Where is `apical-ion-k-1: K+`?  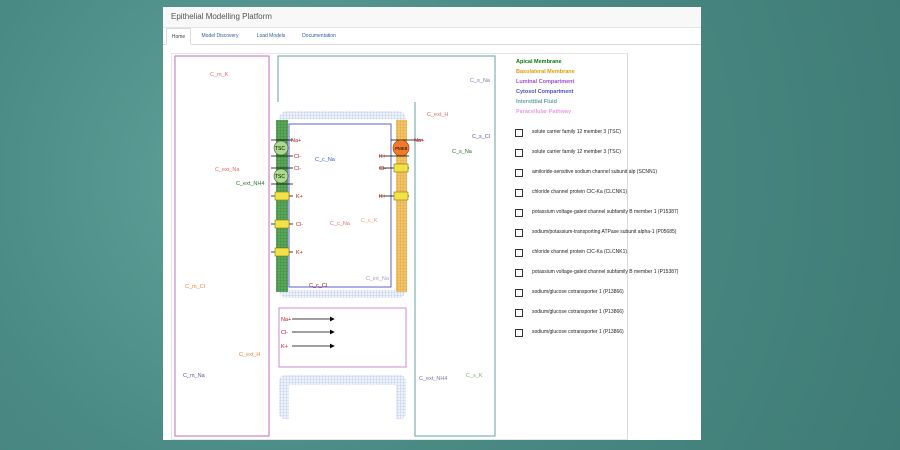 apical-ion-k-1: K+ is located at coordinates (299, 197).